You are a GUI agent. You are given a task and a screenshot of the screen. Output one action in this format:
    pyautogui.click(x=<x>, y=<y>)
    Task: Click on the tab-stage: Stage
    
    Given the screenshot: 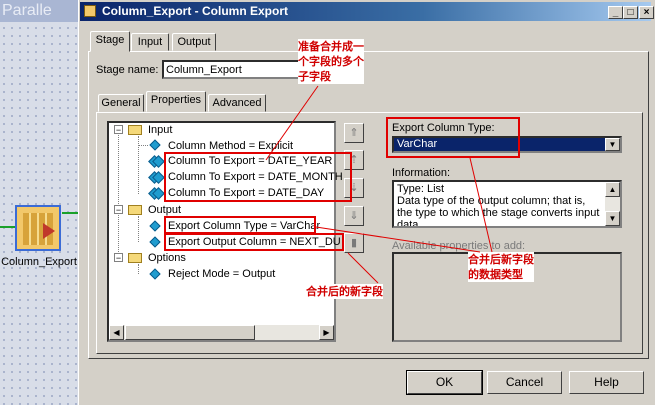 What is the action you would take?
    pyautogui.click(x=110, y=41)
    